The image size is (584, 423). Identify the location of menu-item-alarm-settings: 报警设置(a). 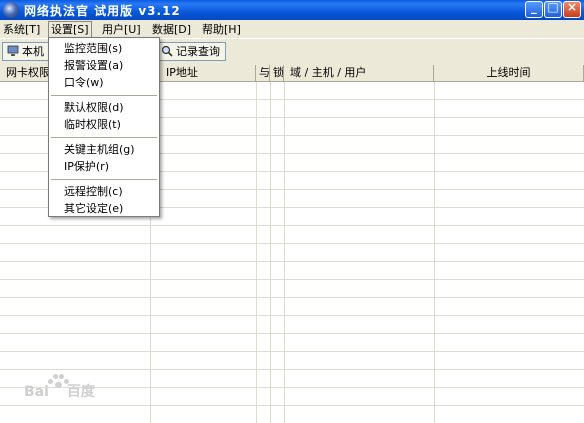
(93, 66).